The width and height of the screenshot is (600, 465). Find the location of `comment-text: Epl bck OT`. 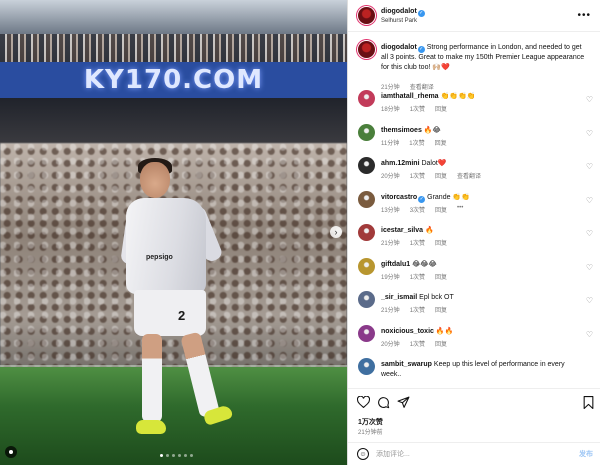

comment-text: Epl bck OT is located at coordinates (436, 297).